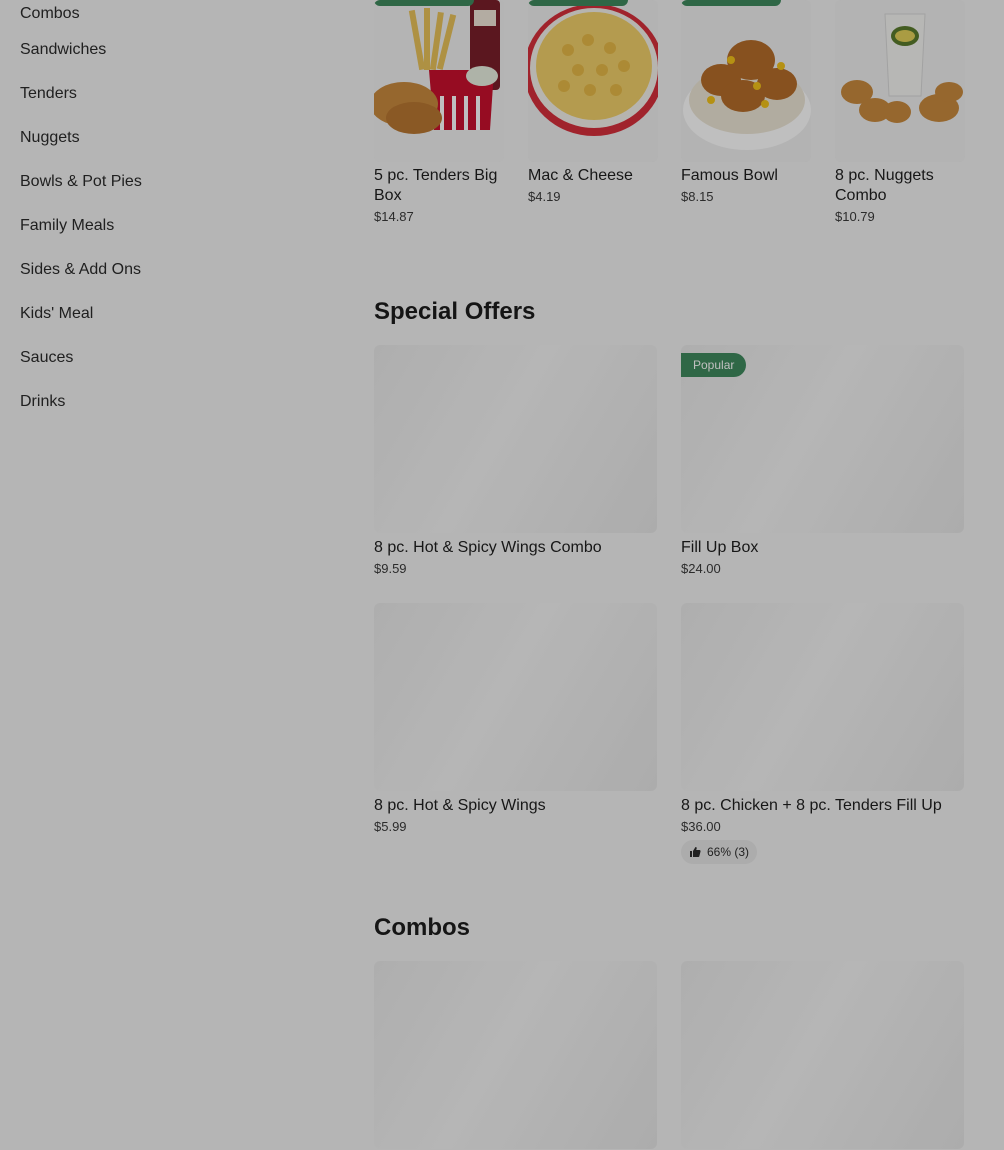 This screenshot has width=1004, height=1150. I want to click on item-price: $36.00, so click(701, 826).